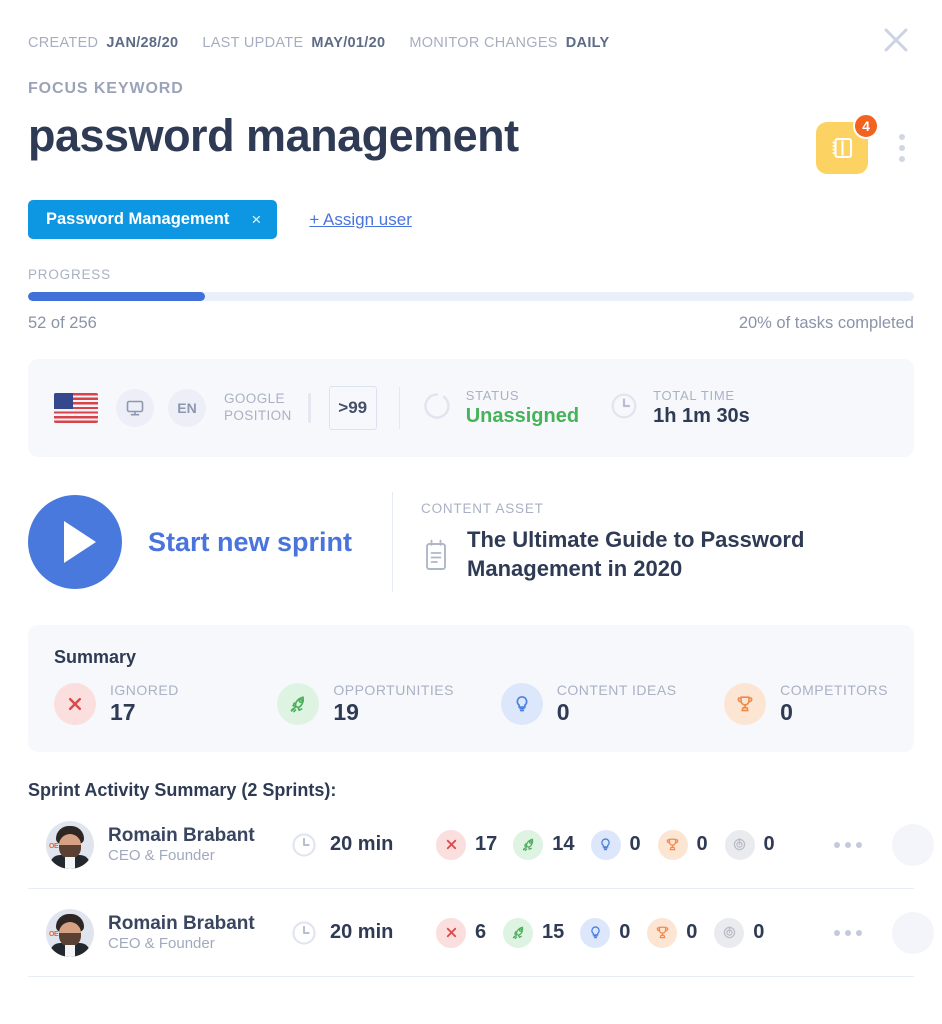  I want to click on metric-target: 0, so click(739, 932).